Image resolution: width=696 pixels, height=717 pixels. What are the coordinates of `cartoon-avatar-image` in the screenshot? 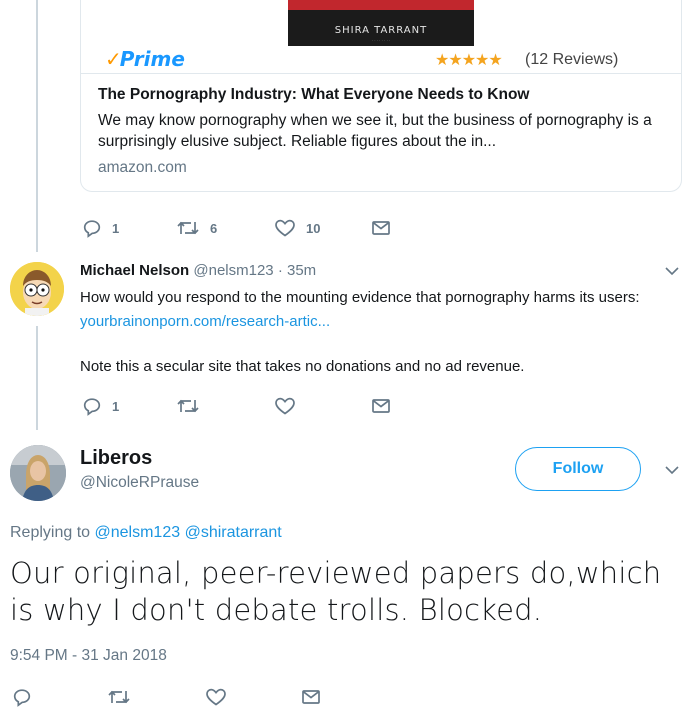 It's located at (37, 289).